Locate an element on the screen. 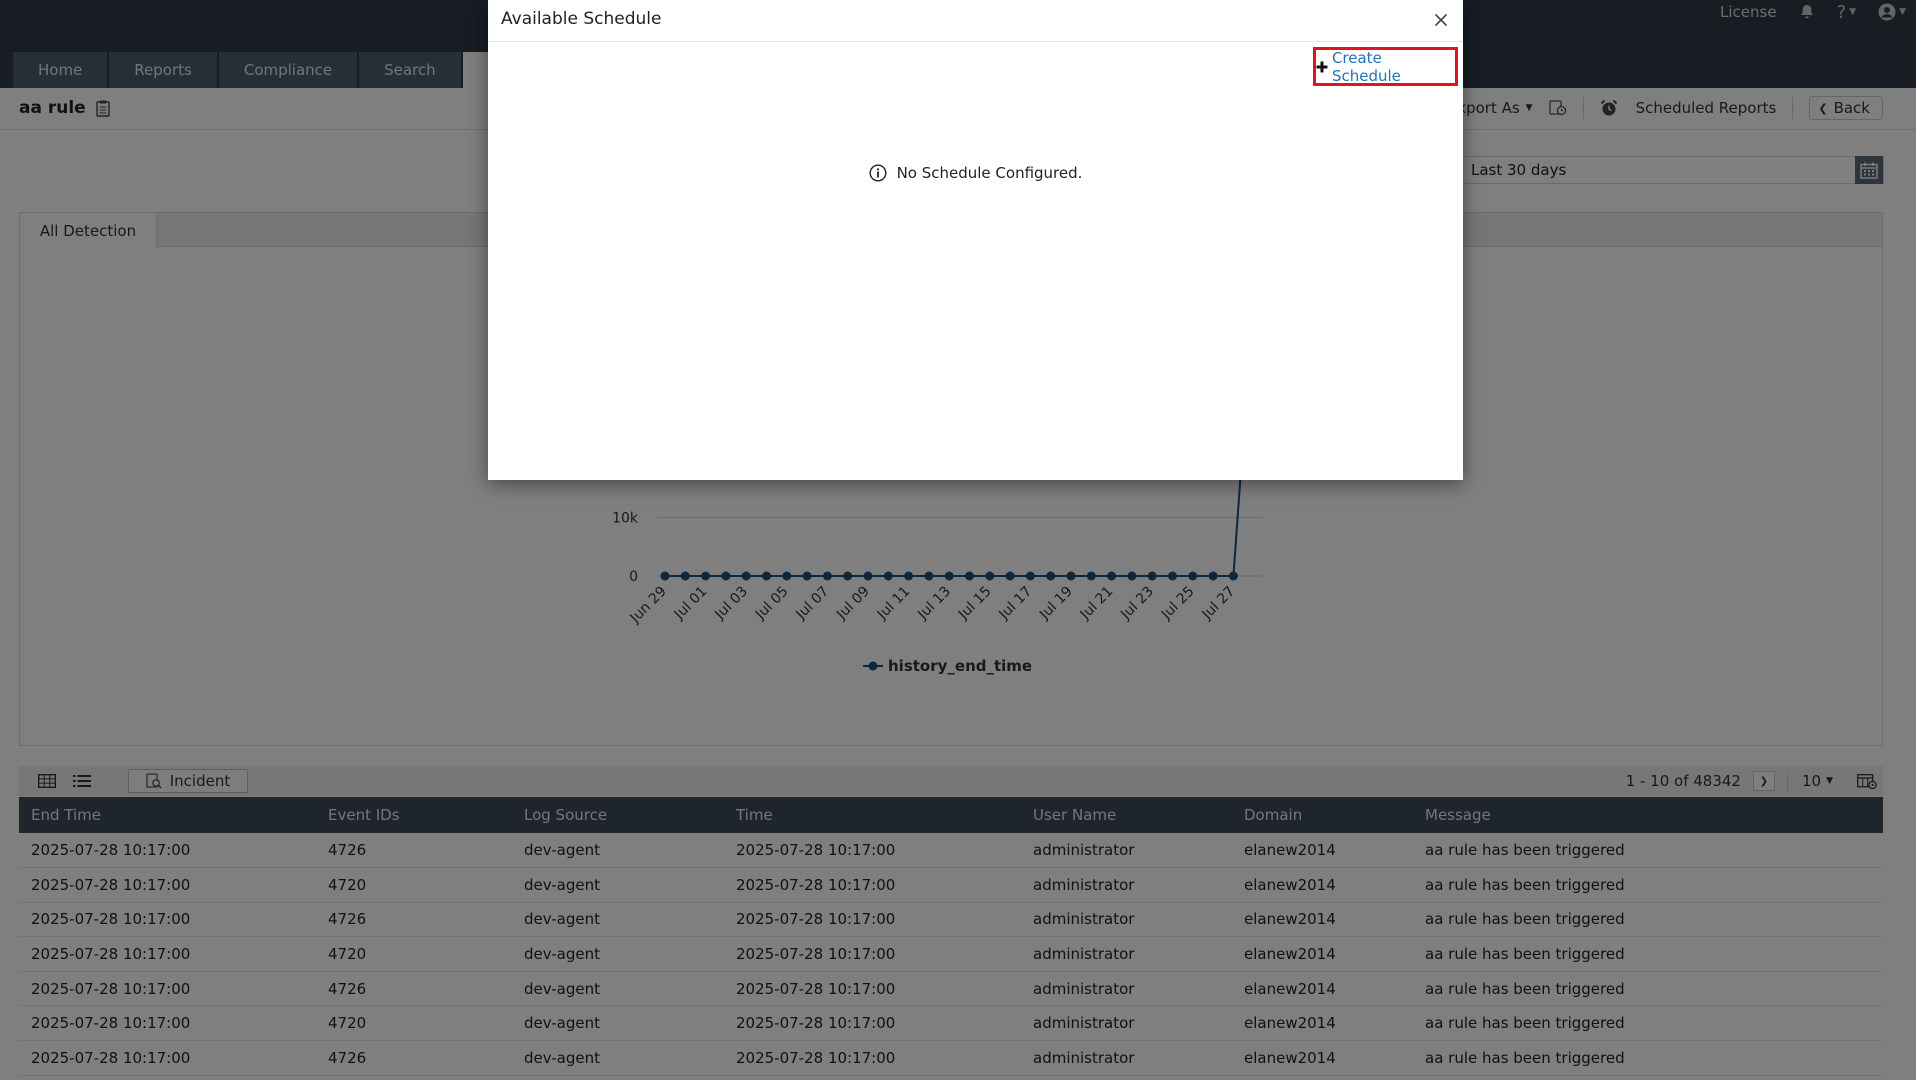 This screenshot has width=1916, height=1080. create-schedule-button: Create Schedule is located at coordinates (1385, 66).